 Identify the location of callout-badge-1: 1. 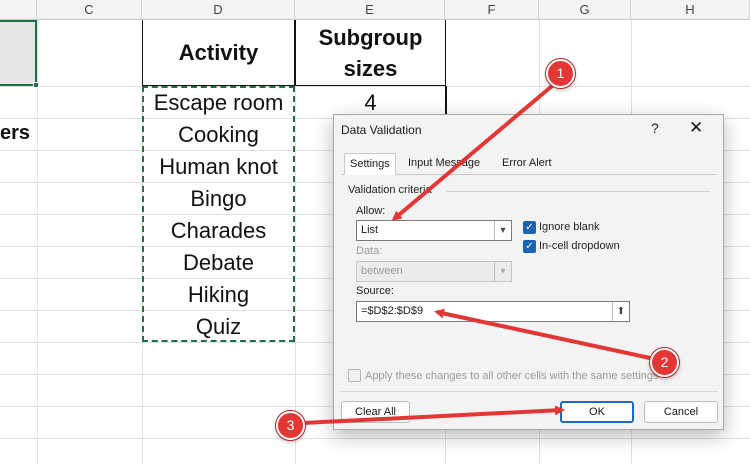
(560, 73).